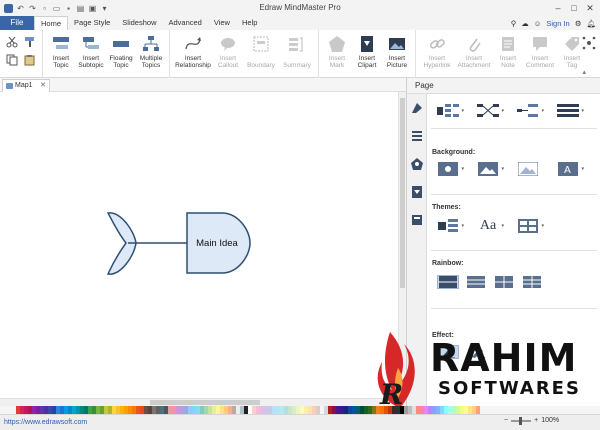 This screenshot has width=600, height=430. What do you see at coordinates (396, 371) in the screenshot?
I see `watermark-logo-icon: R` at bounding box center [396, 371].